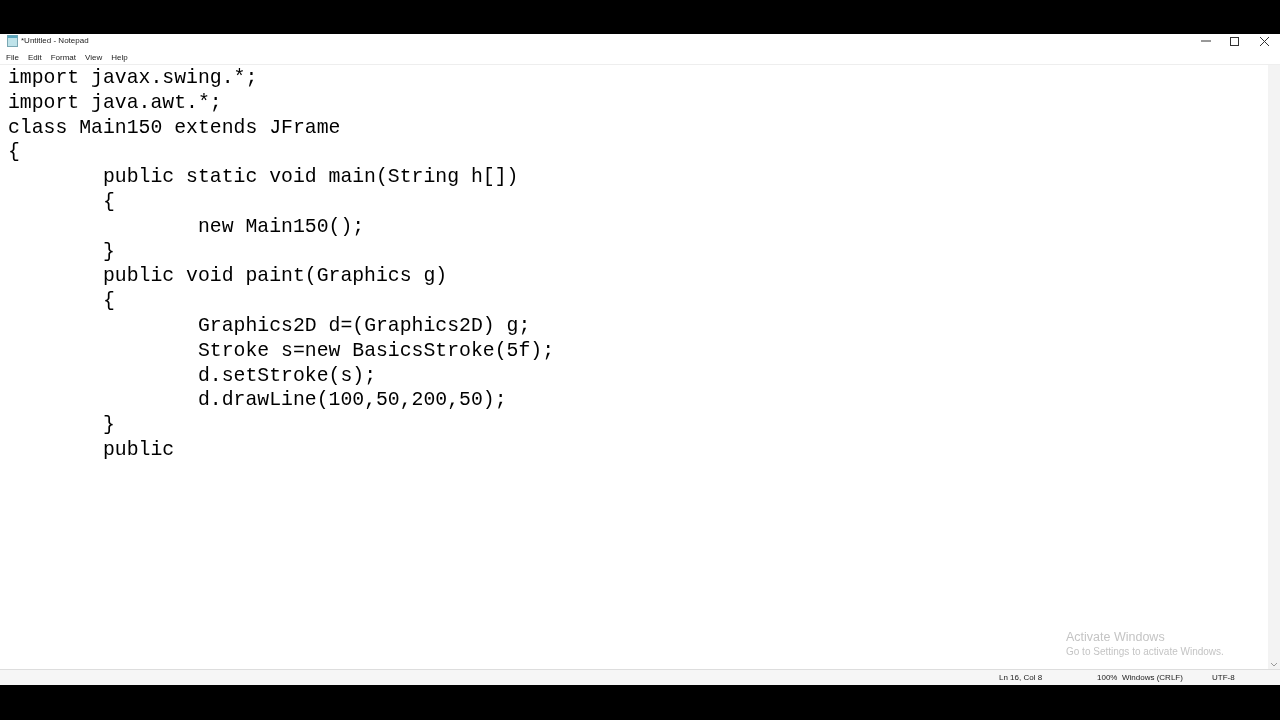  I want to click on window-title: *Untitled - Notepad, so click(55, 41).